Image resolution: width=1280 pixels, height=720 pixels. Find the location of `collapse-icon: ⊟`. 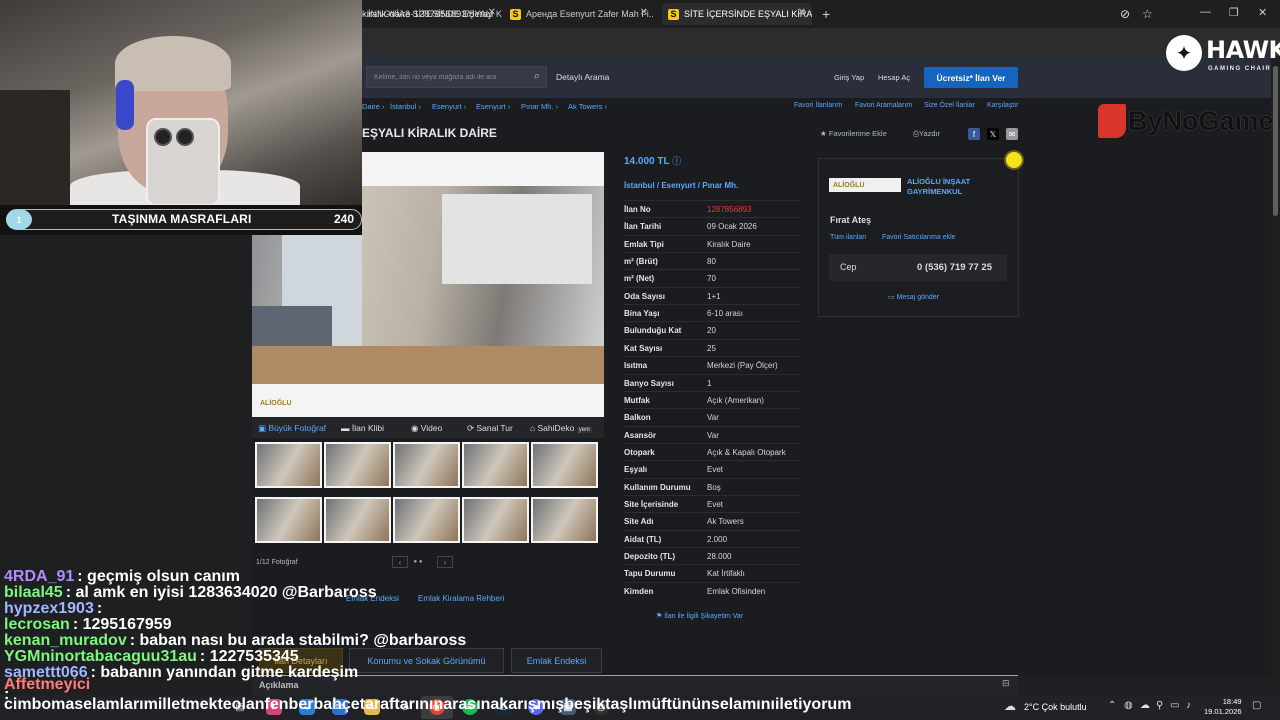

collapse-icon: ⊟ is located at coordinates (1006, 683).